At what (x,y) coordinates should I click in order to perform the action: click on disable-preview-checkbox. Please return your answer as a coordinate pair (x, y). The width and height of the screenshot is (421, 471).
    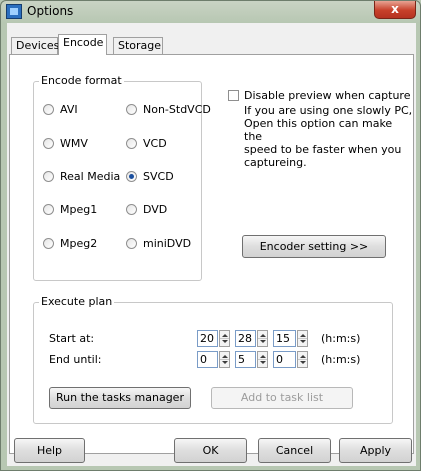
    Looking at the image, I should click on (233, 95).